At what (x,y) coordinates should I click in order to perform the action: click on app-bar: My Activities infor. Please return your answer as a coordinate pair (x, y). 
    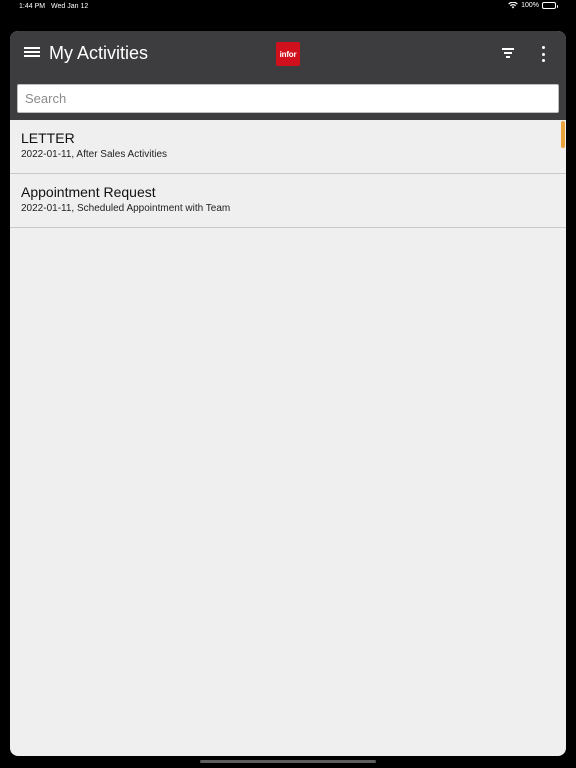
    Looking at the image, I should click on (288, 57).